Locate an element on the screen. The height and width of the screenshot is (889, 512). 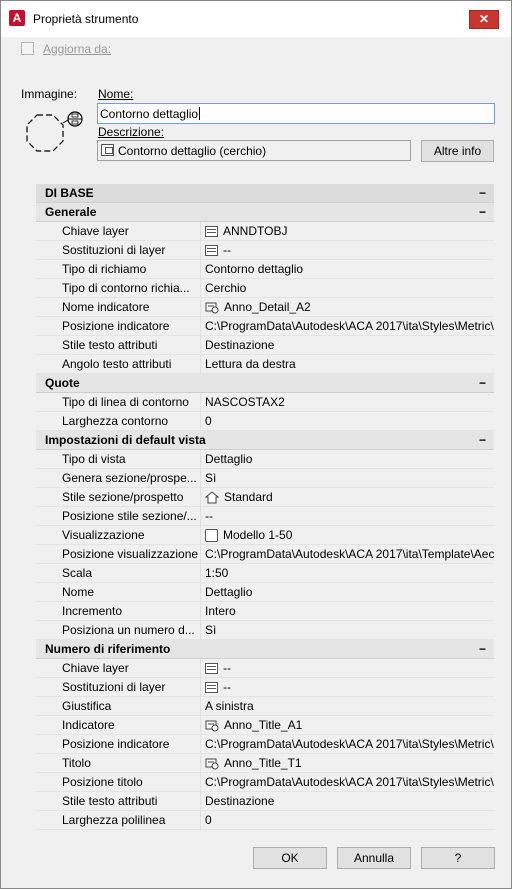
property-value-text: NASCOSTAX2 is located at coordinates (245, 402).